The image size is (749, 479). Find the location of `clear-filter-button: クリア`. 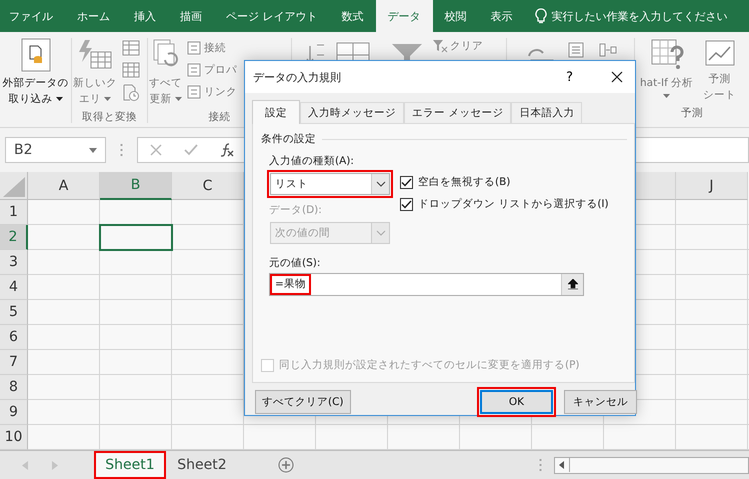

clear-filter-button: クリア is located at coordinates (457, 46).